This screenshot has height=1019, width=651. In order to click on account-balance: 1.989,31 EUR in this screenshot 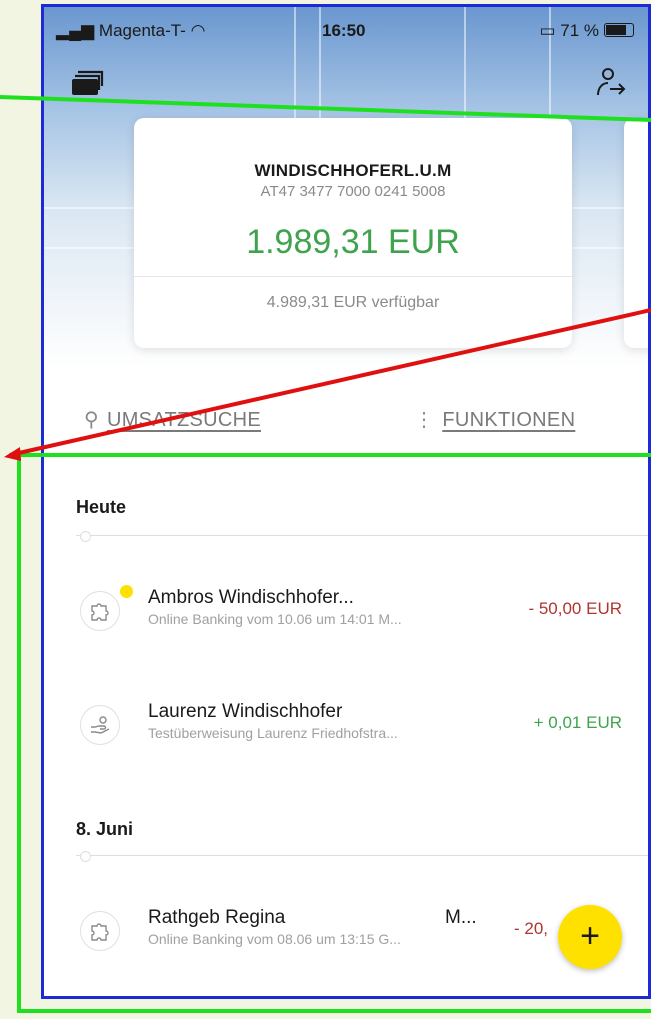, I will do `click(353, 242)`.